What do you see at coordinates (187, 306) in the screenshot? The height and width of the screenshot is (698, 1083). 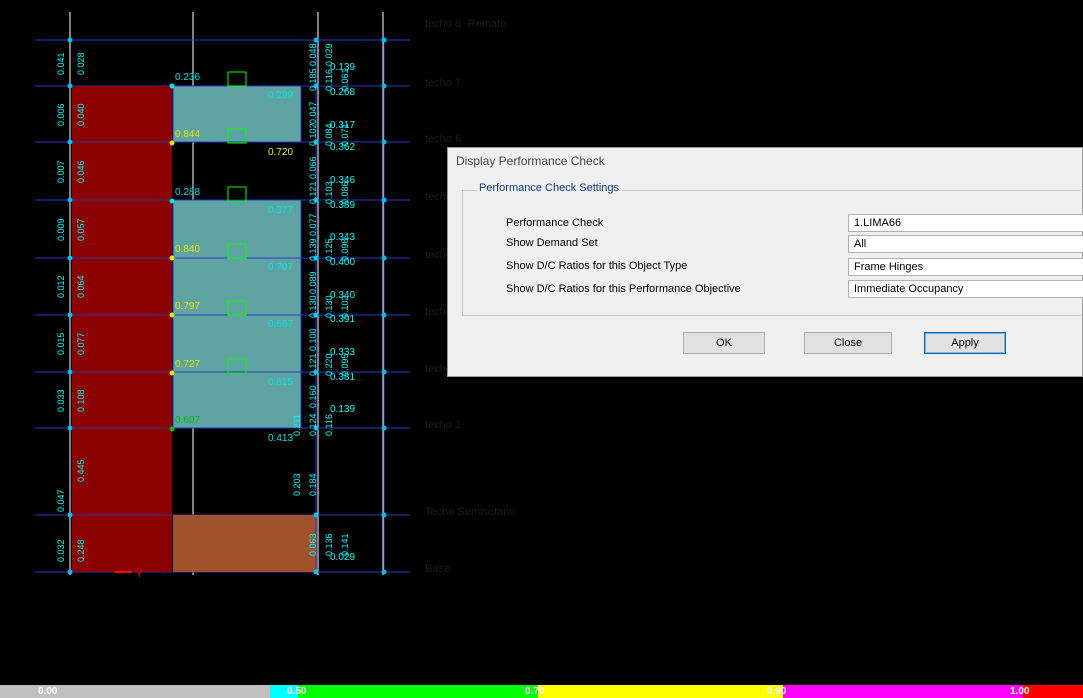 I see `beam-ratio-label: 0.797` at bounding box center [187, 306].